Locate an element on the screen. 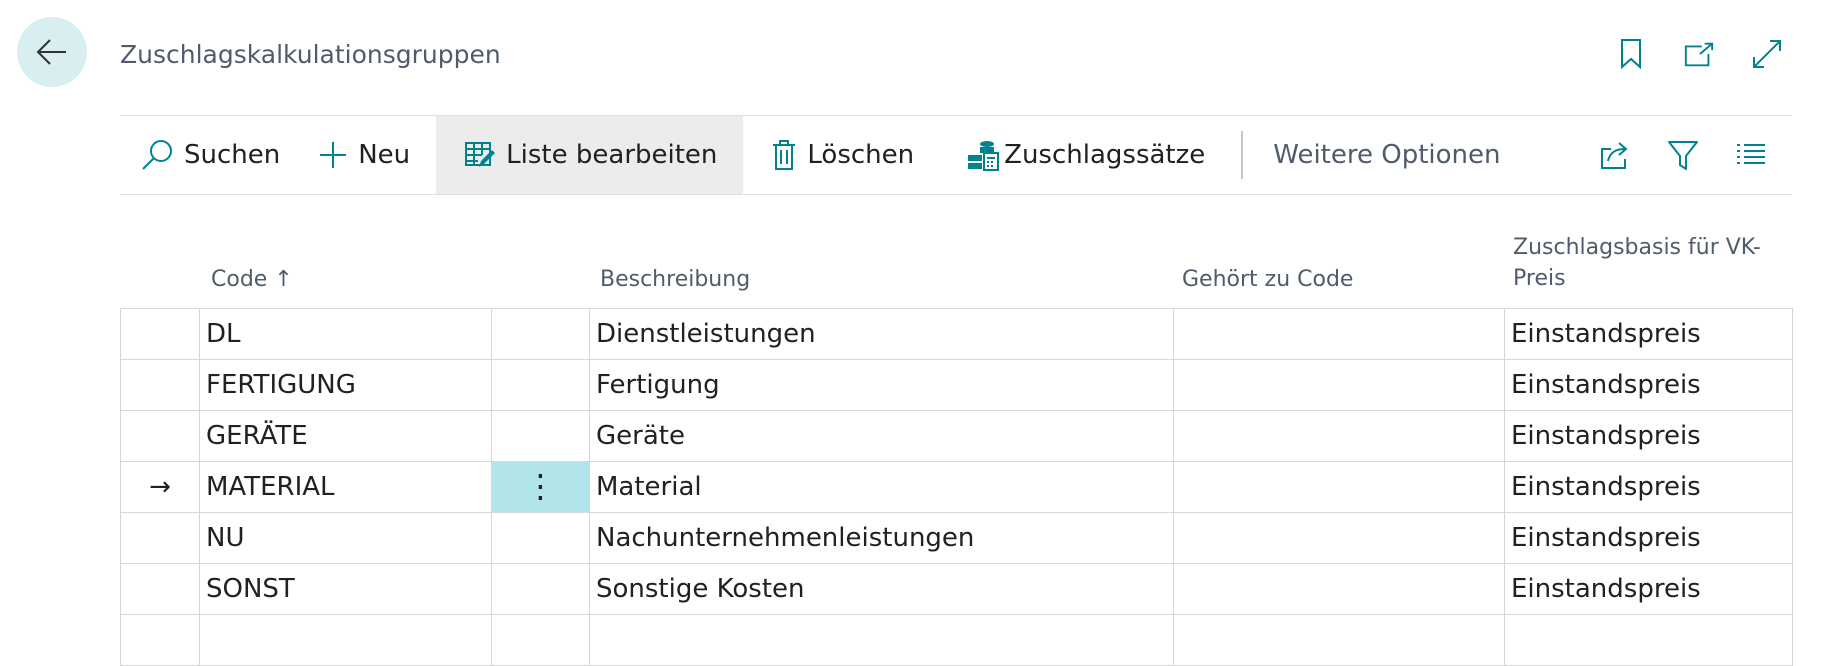 The height and width of the screenshot is (666, 1836). cell-code: NU is located at coordinates (345, 538).